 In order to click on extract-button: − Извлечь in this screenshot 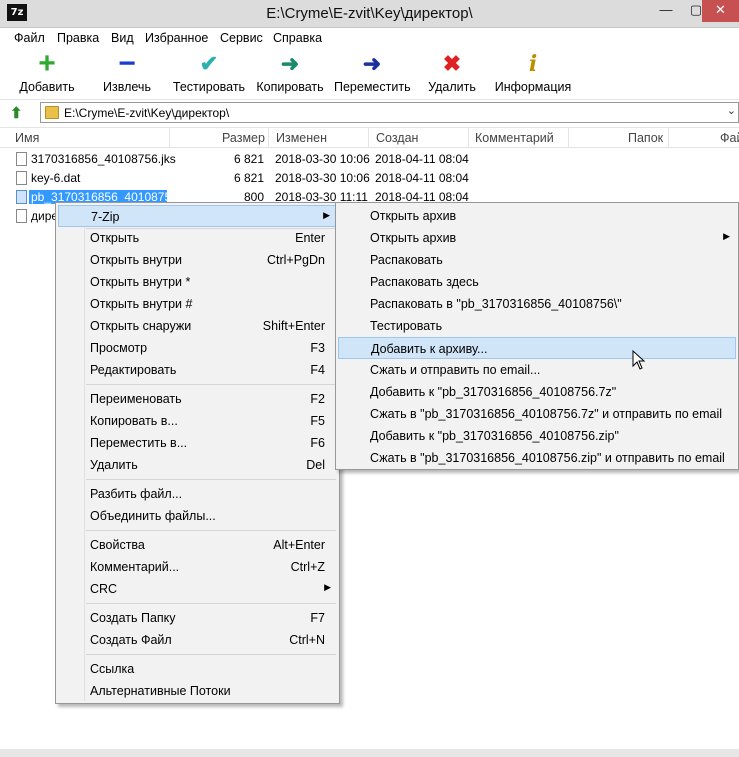, I will do `click(127, 72)`.